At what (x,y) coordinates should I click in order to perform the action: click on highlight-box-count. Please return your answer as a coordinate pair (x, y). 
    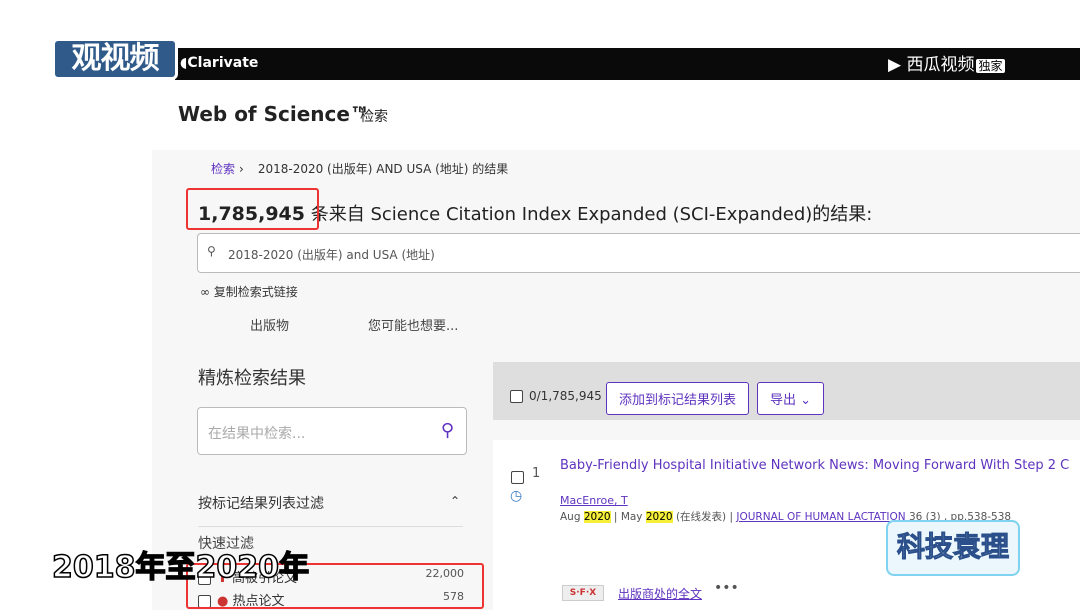
    Looking at the image, I should click on (252, 209).